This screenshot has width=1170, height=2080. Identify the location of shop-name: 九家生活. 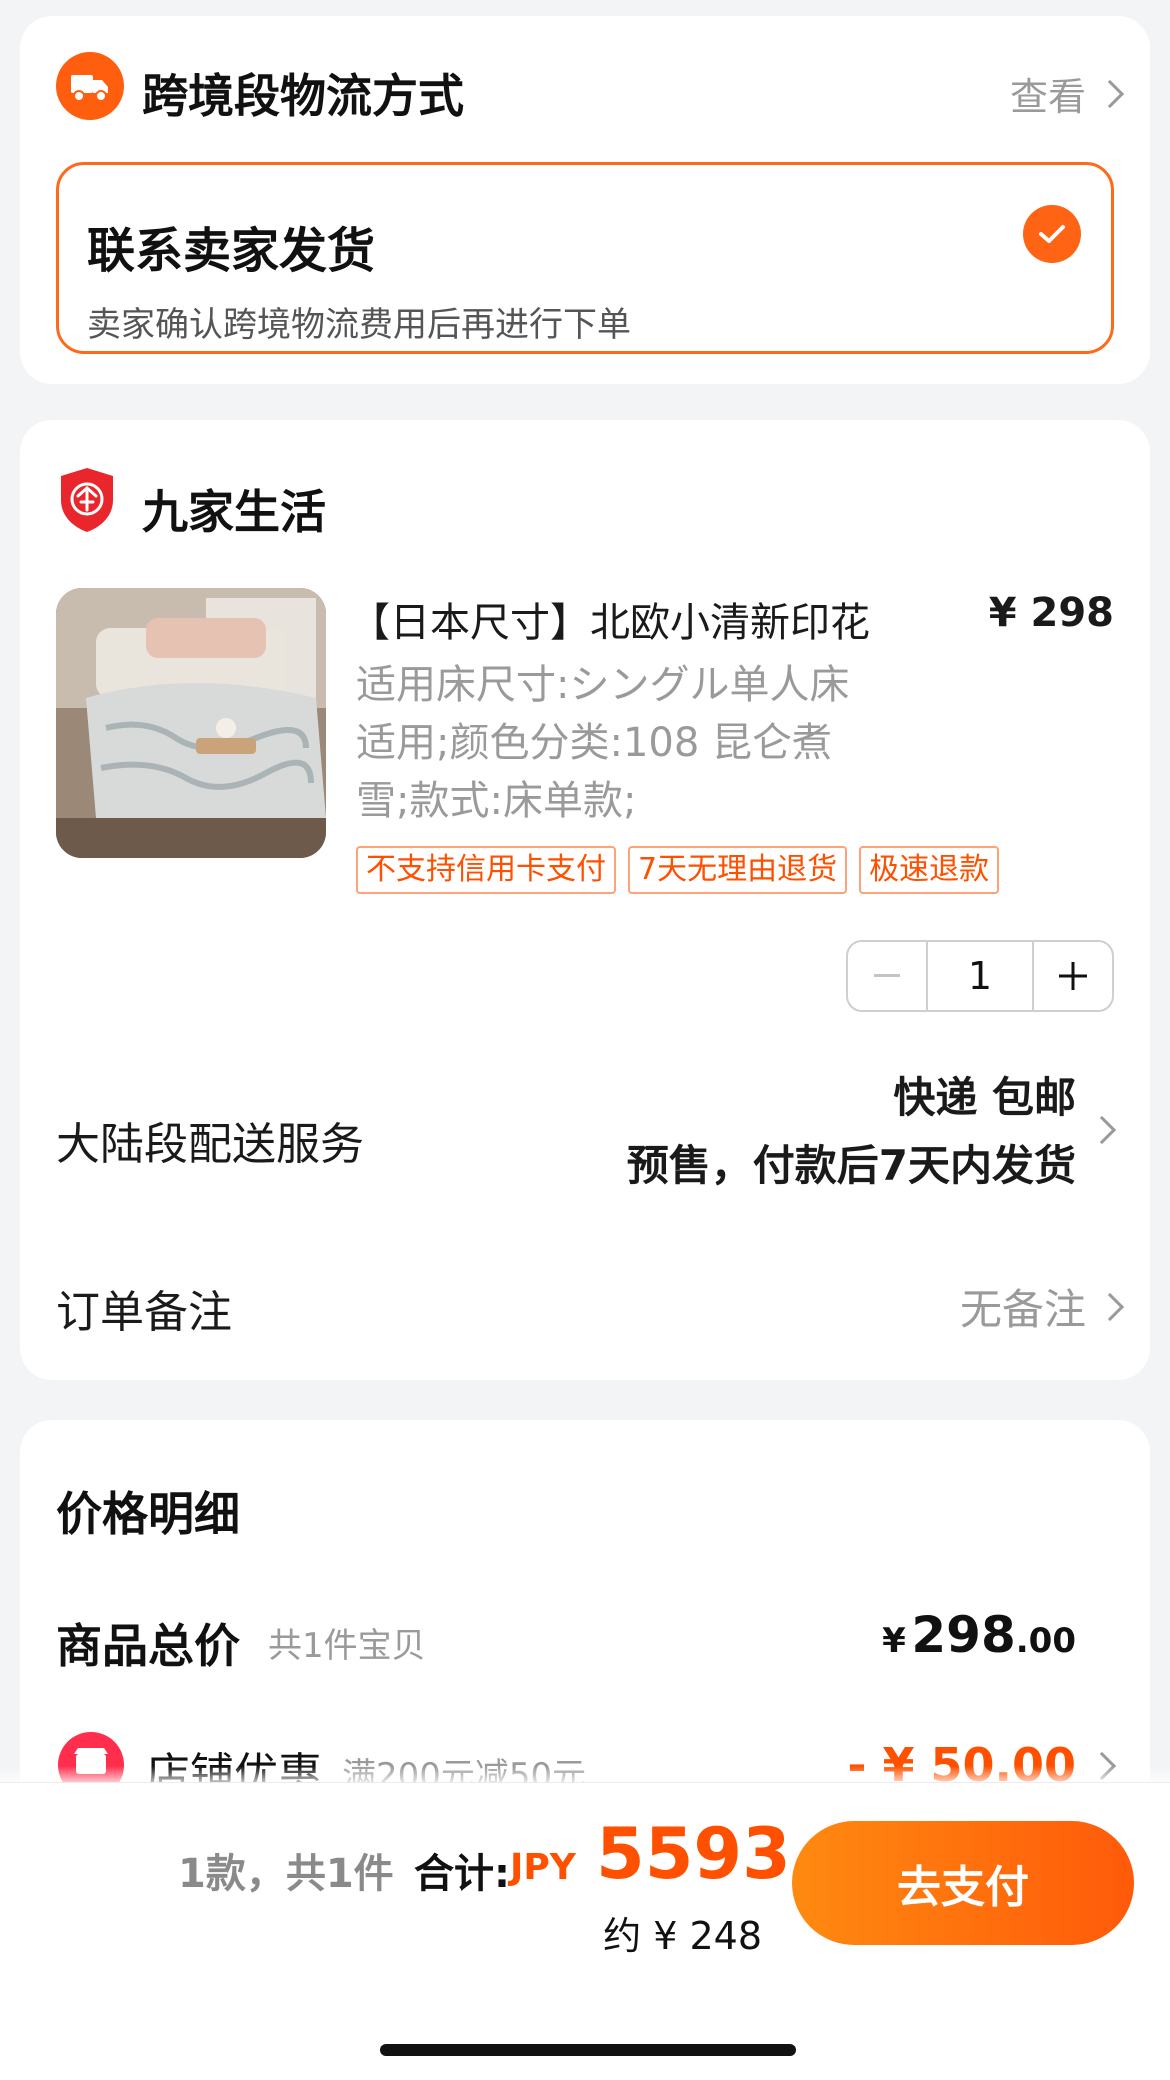
(234, 509).